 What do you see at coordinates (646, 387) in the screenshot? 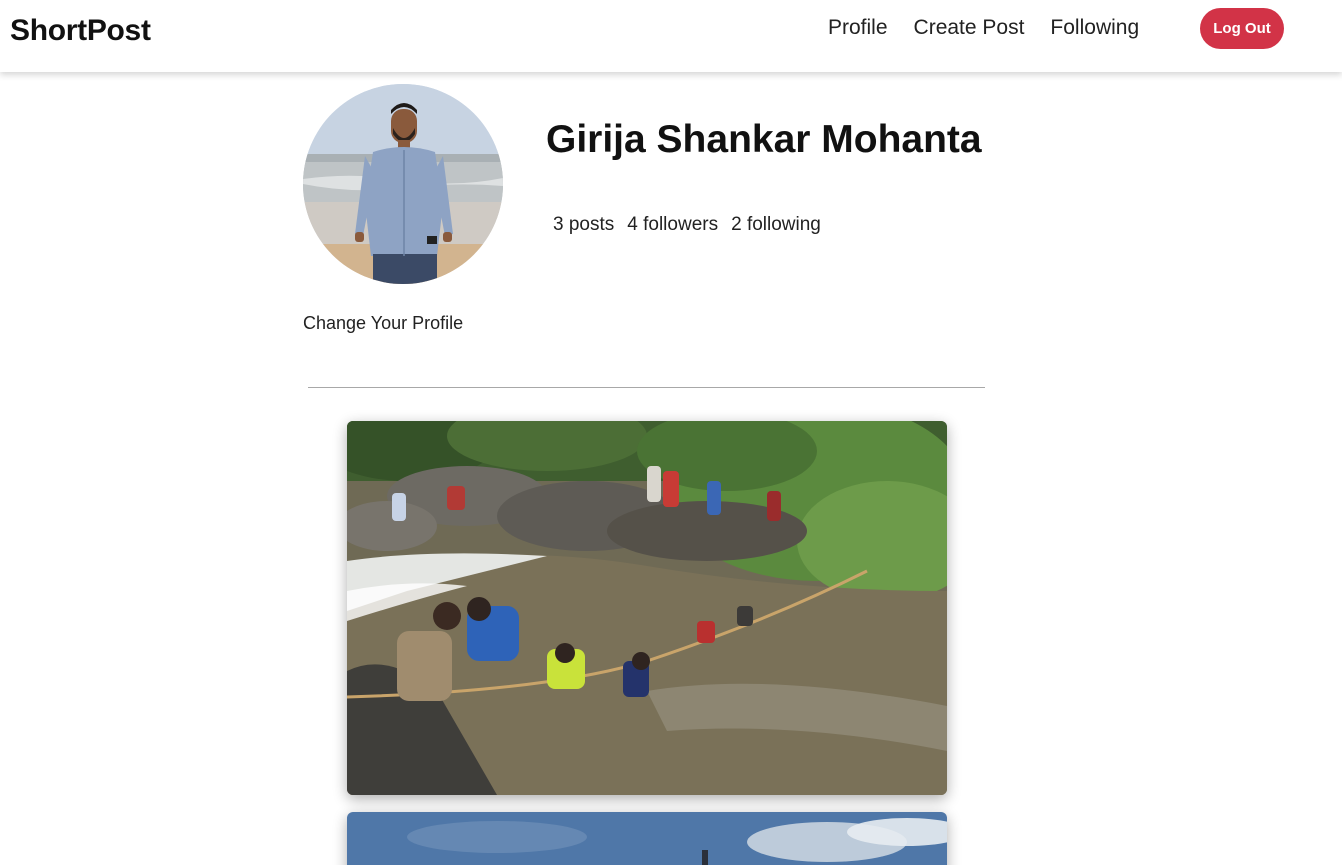
I see `divider` at bounding box center [646, 387].